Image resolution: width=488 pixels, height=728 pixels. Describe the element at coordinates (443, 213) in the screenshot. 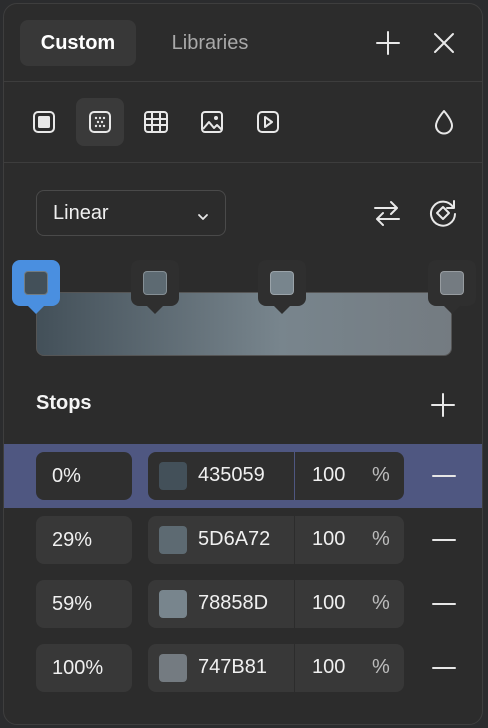

I see `rotate-icon` at that location.